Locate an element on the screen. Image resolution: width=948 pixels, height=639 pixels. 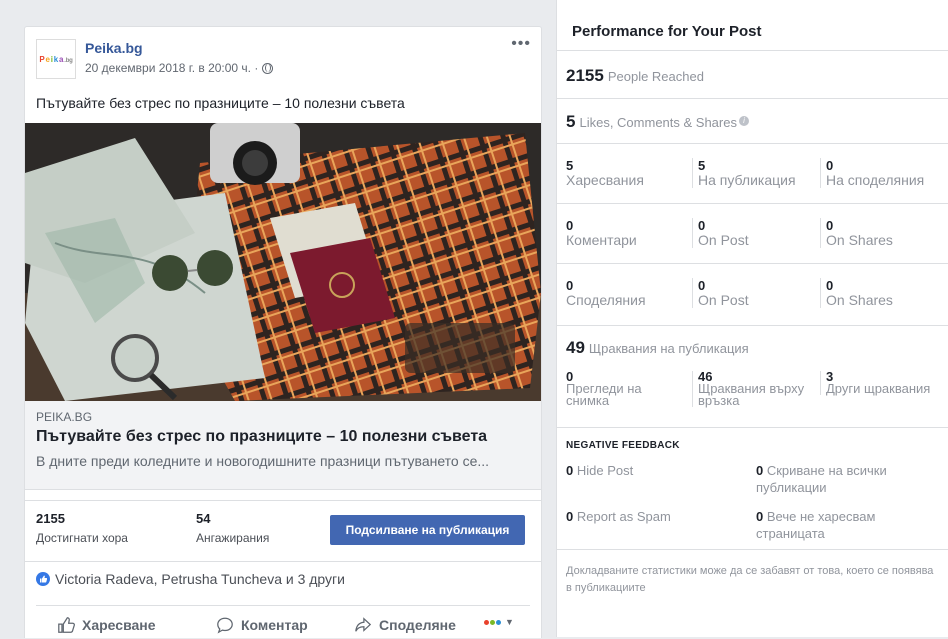
hide-post-label: Hide Post is located at coordinates (605, 470).